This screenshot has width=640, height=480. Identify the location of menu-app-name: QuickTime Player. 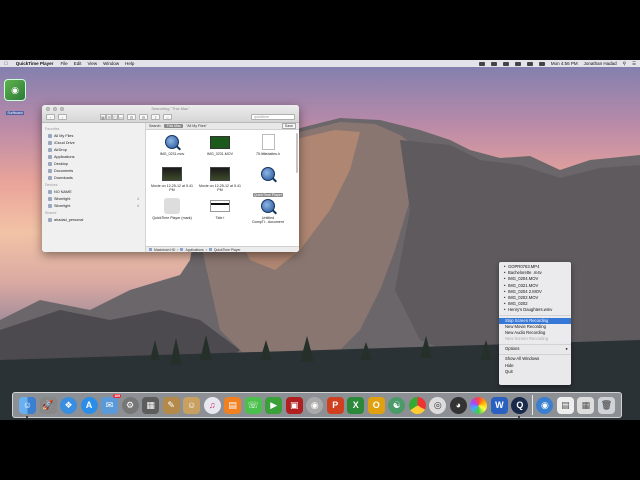
(35, 63).